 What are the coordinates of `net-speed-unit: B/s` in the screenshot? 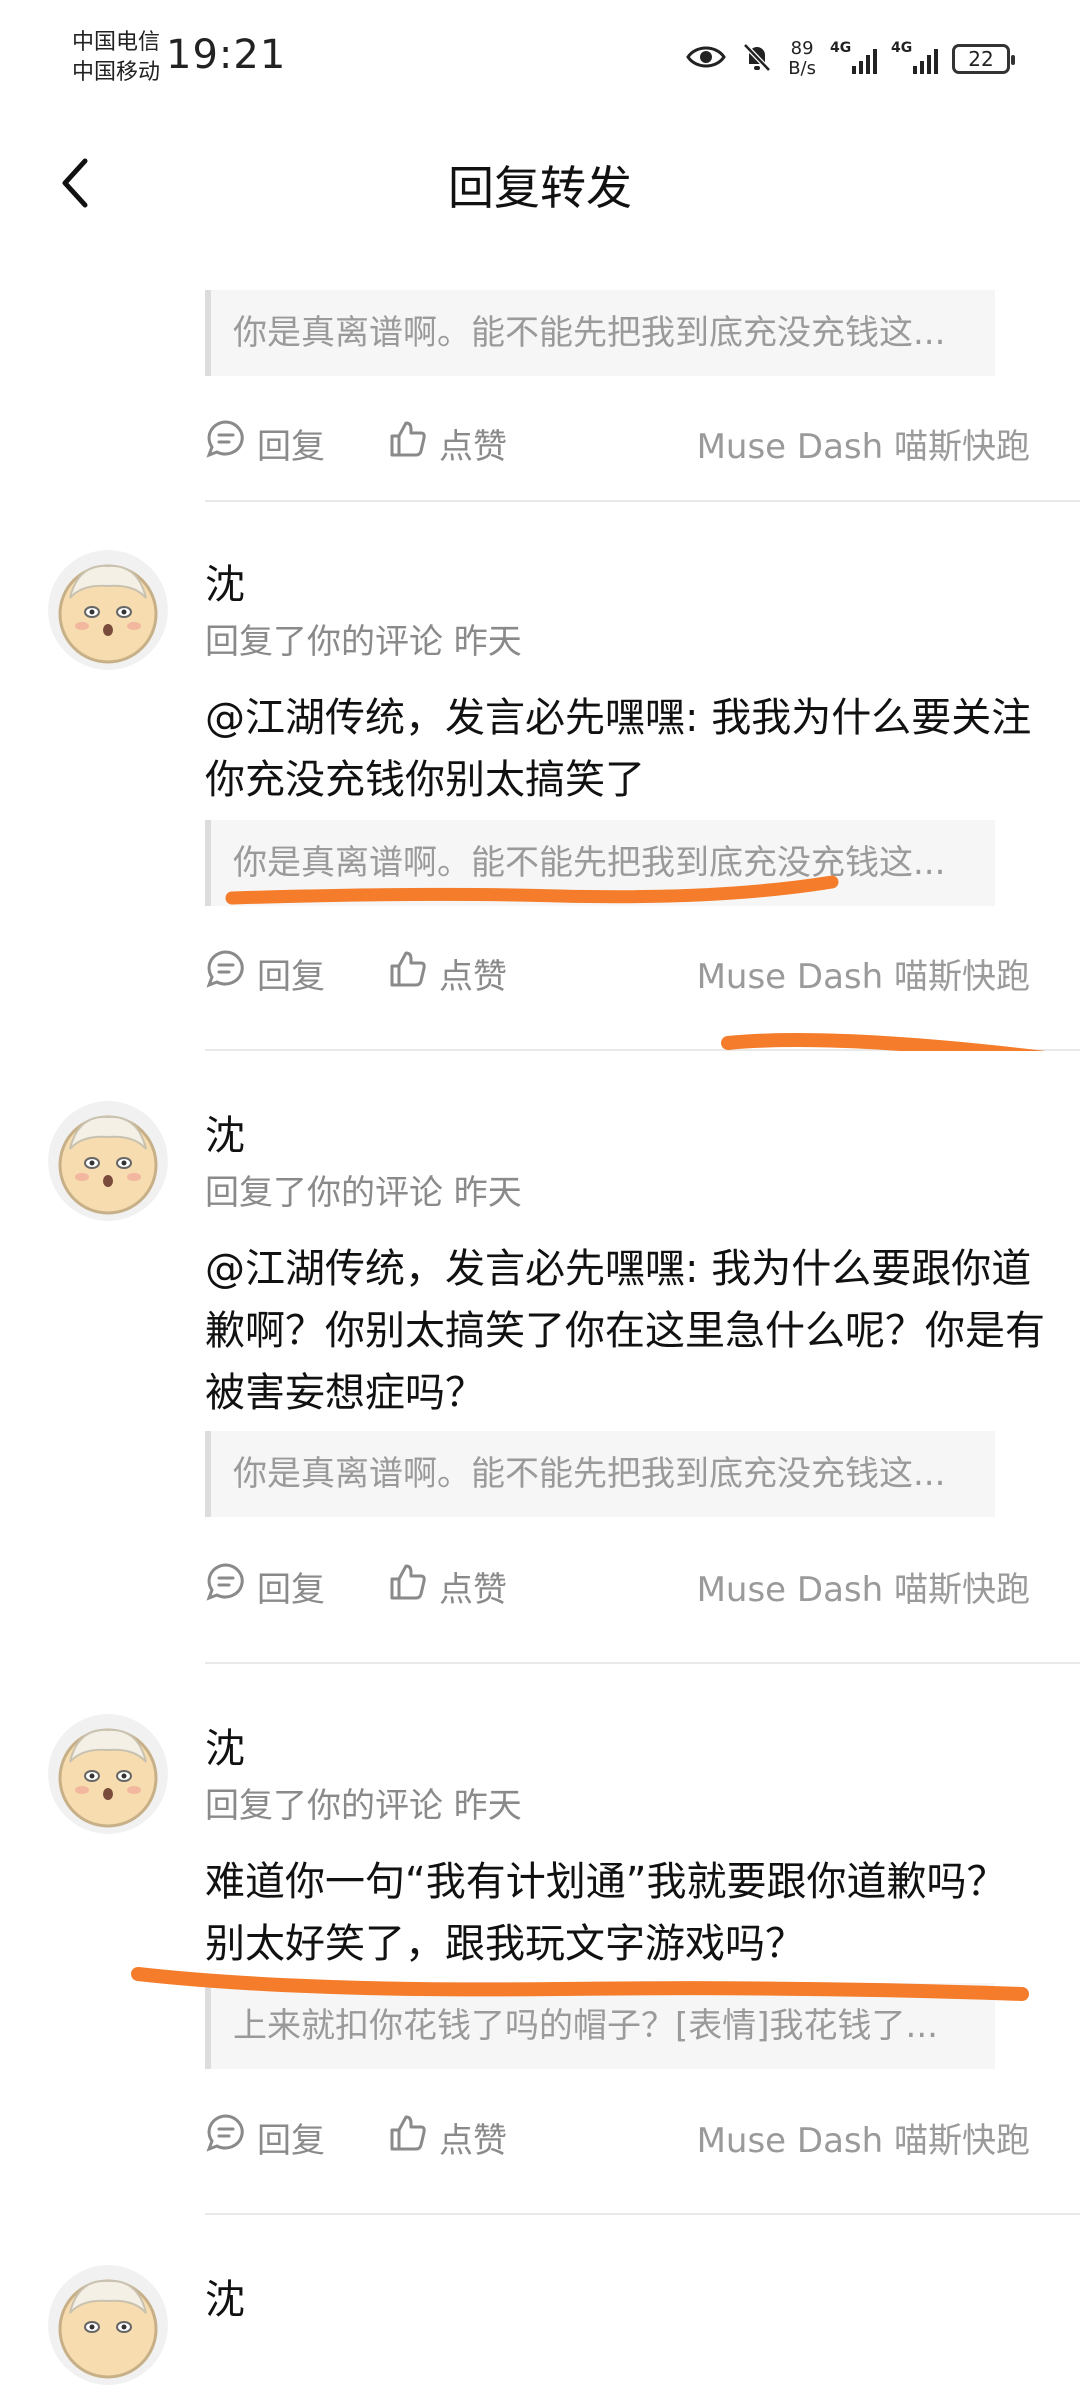 It's located at (802, 68).